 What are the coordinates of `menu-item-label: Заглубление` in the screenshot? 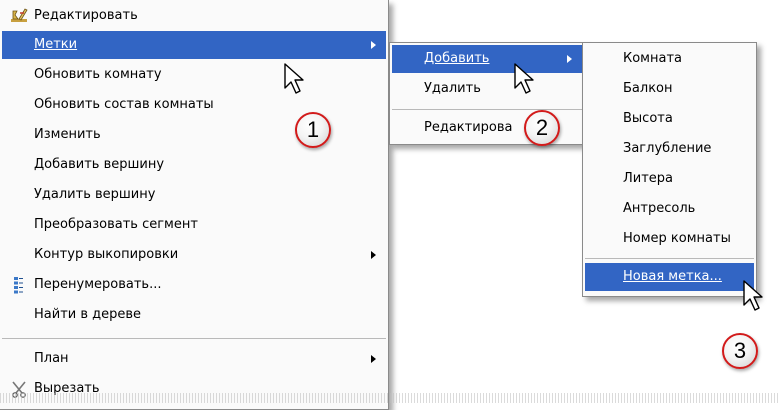 It's located at (667, 148).